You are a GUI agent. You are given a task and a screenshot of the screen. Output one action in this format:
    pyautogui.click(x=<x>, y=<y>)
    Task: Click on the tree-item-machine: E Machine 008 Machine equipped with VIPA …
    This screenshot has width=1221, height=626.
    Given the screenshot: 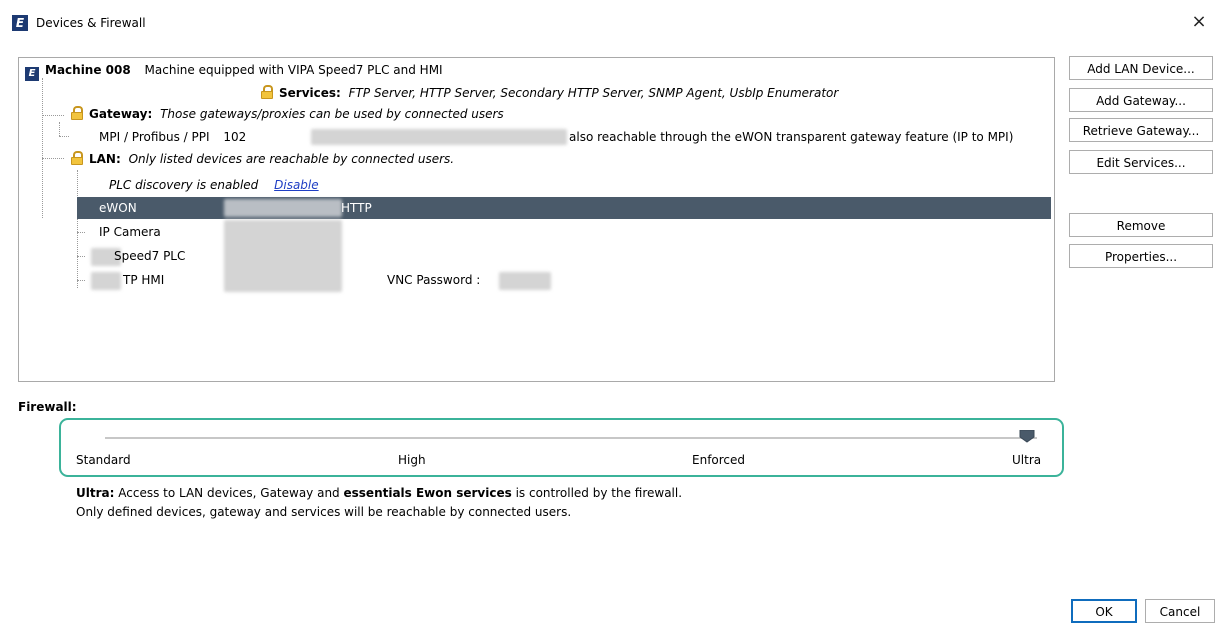 What is the action you would take?
    pyautogui.click(x=234, y=70)
    